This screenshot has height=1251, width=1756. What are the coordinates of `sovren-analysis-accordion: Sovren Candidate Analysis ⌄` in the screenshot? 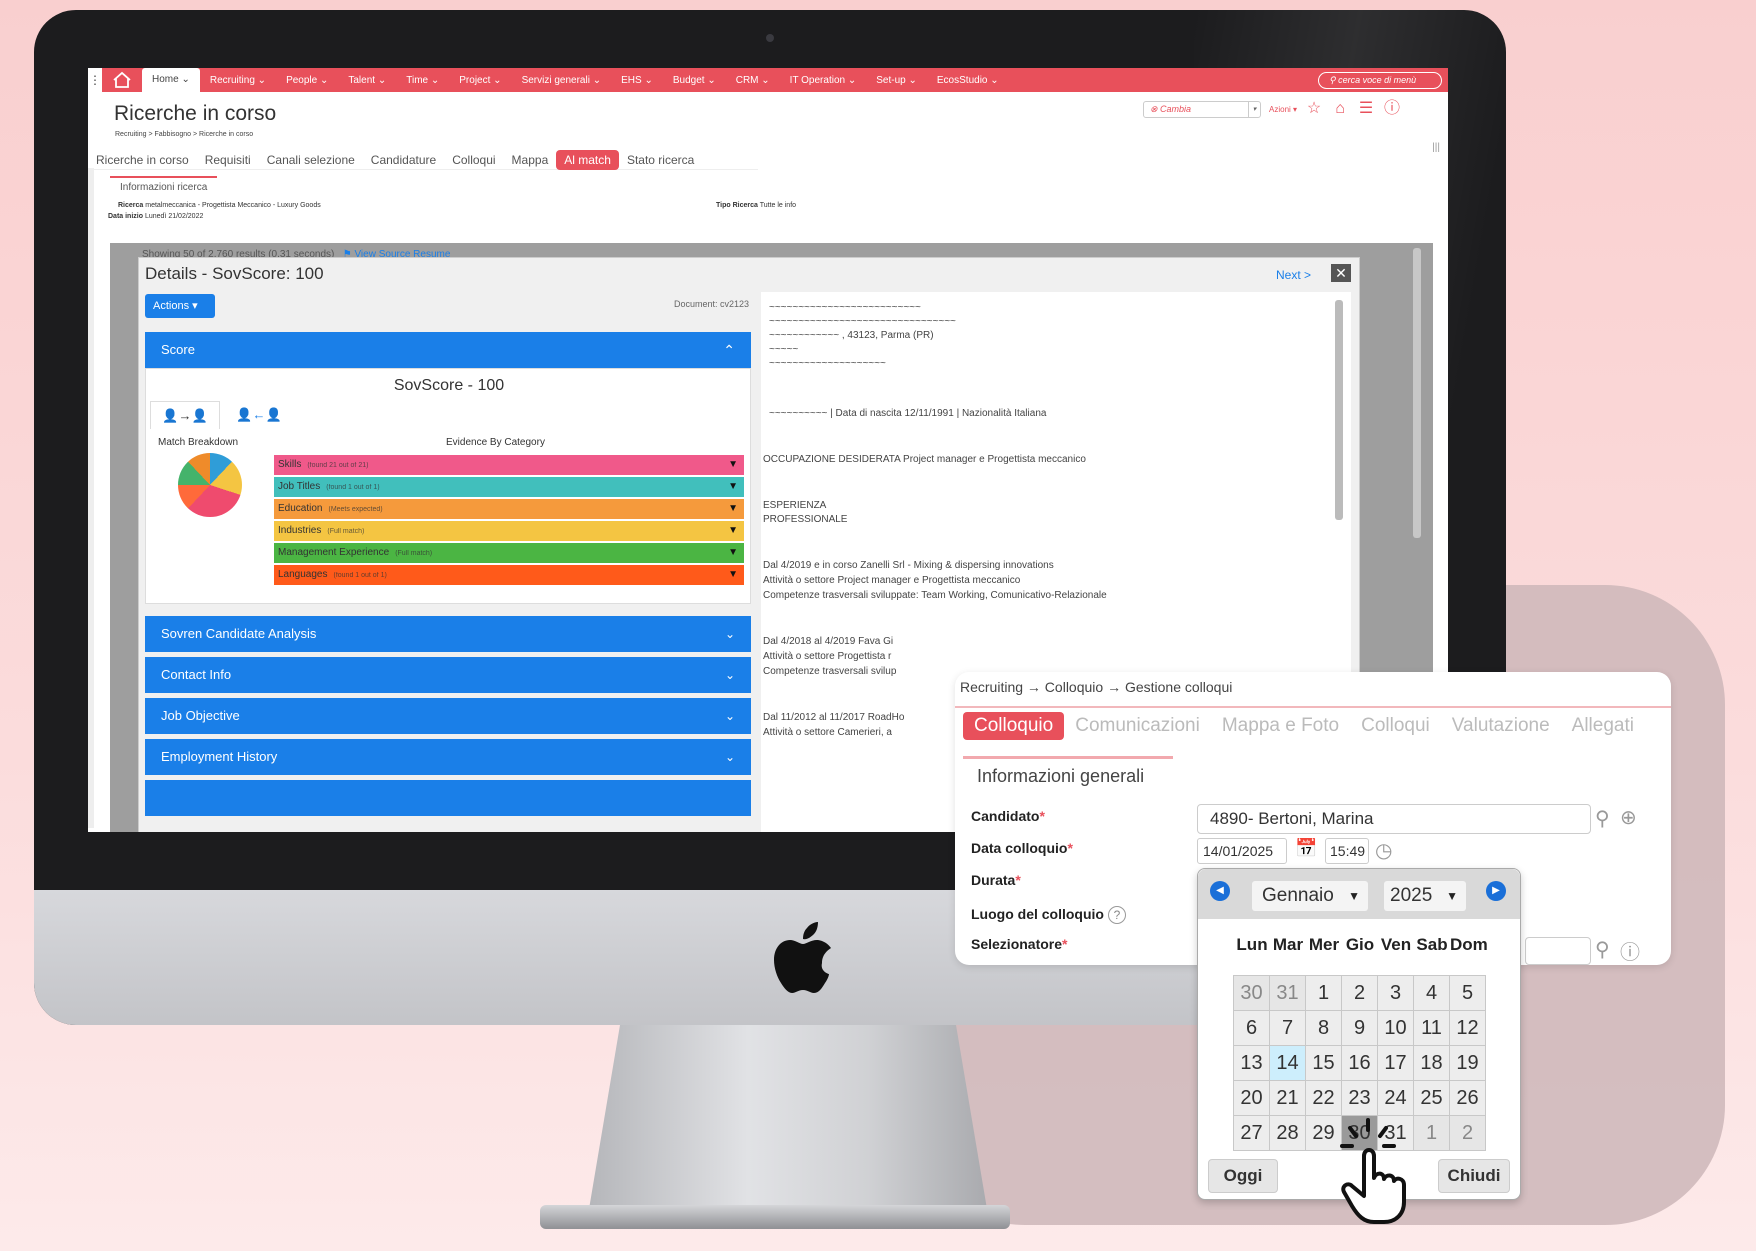 It's located at (448, 634).